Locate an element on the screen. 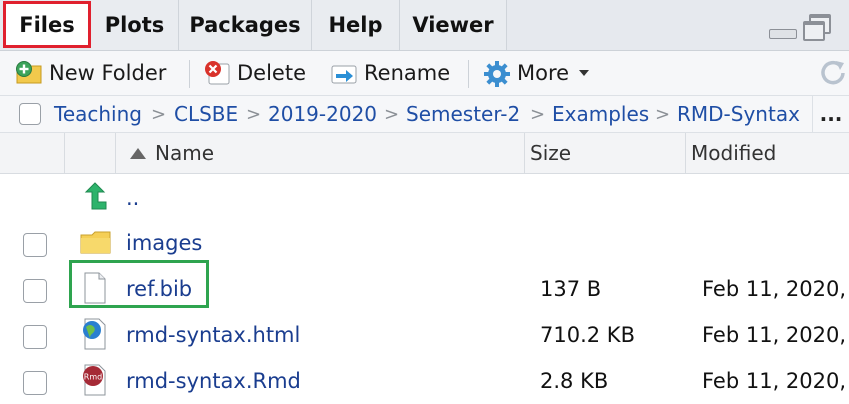  file-name-link: .. is located at coordinates (132, 198).